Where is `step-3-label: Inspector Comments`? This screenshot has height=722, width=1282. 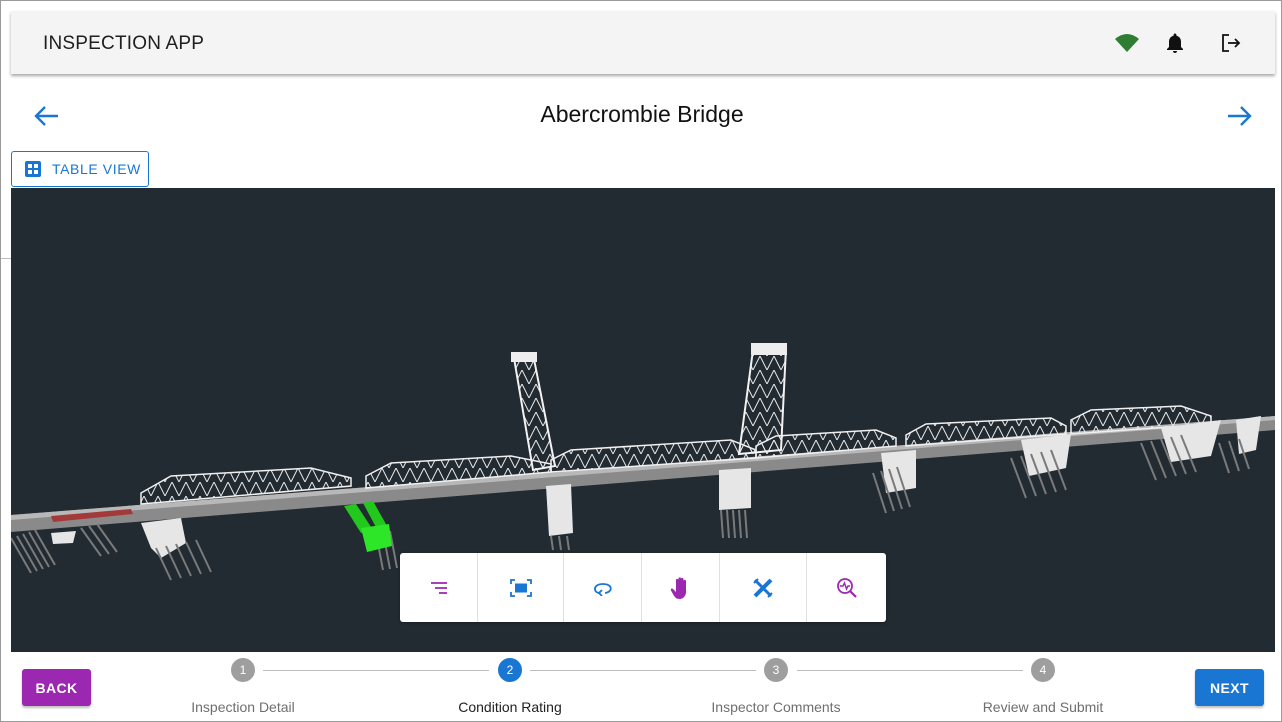 step-3-label: Inspector Comments is located at coordinates (776, 707).